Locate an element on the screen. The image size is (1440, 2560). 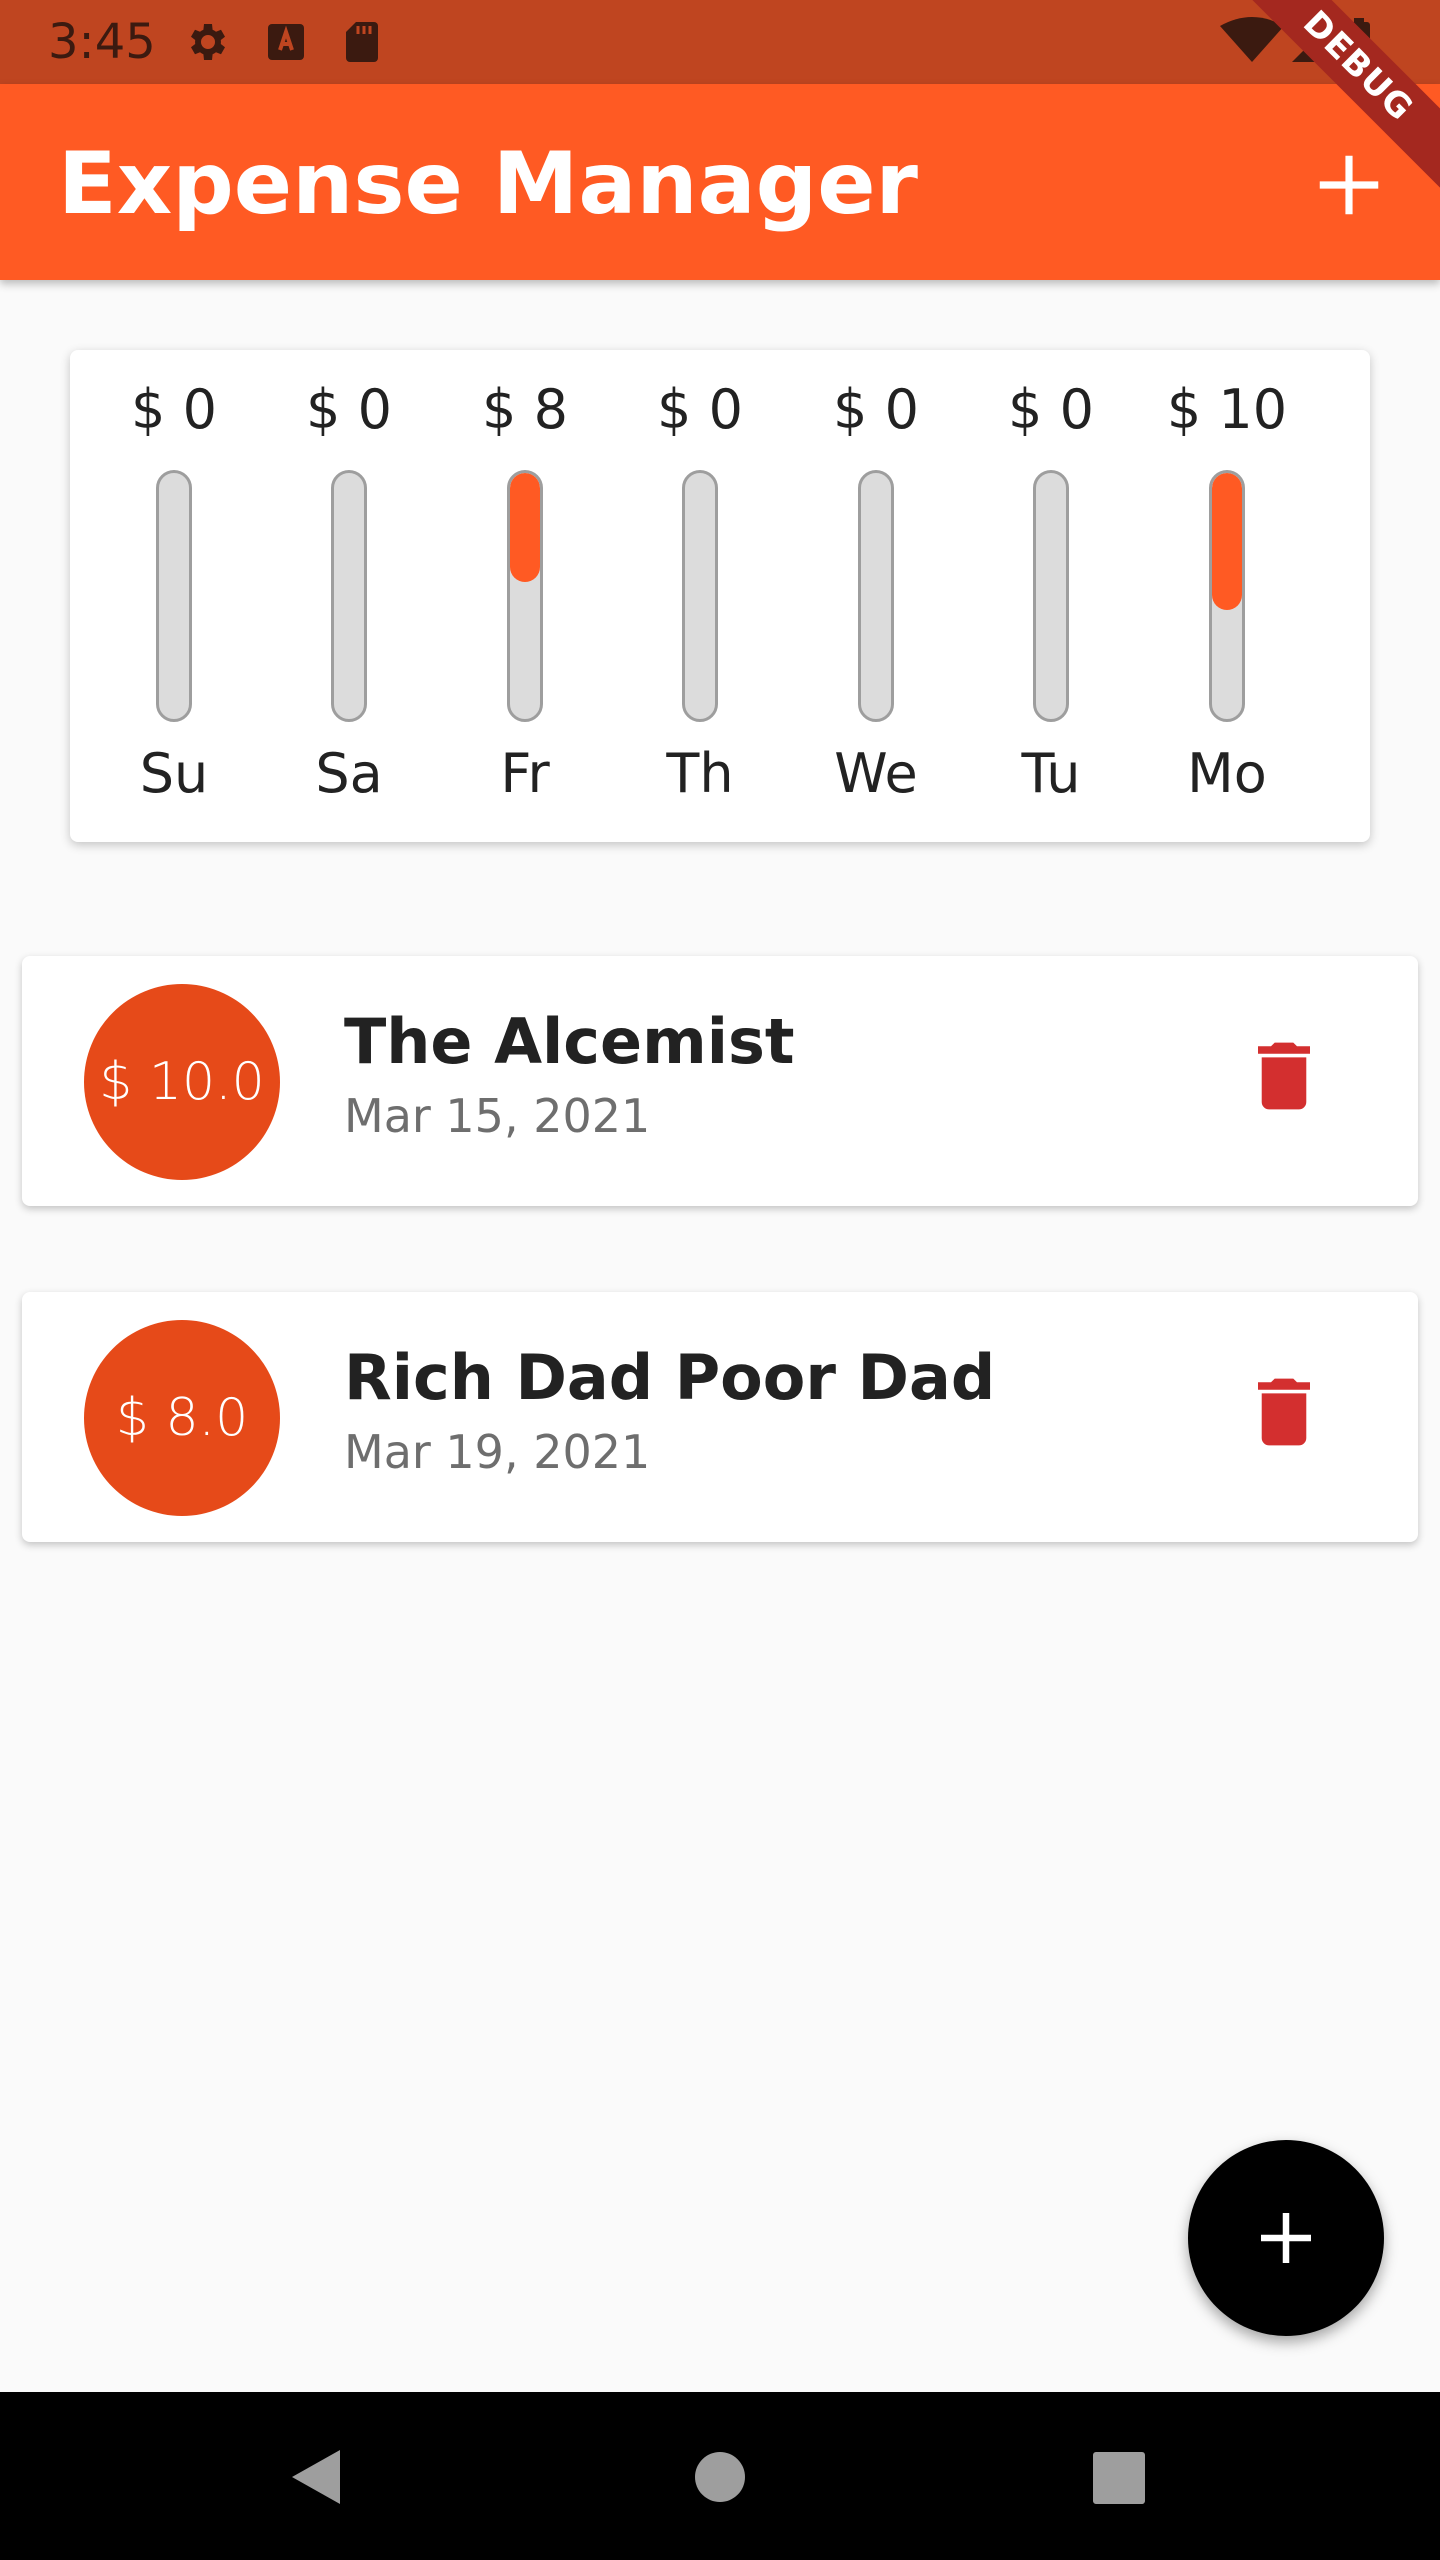
transaction-title: Rich Dad Poor Dad is located at coordinates (670, 1377).